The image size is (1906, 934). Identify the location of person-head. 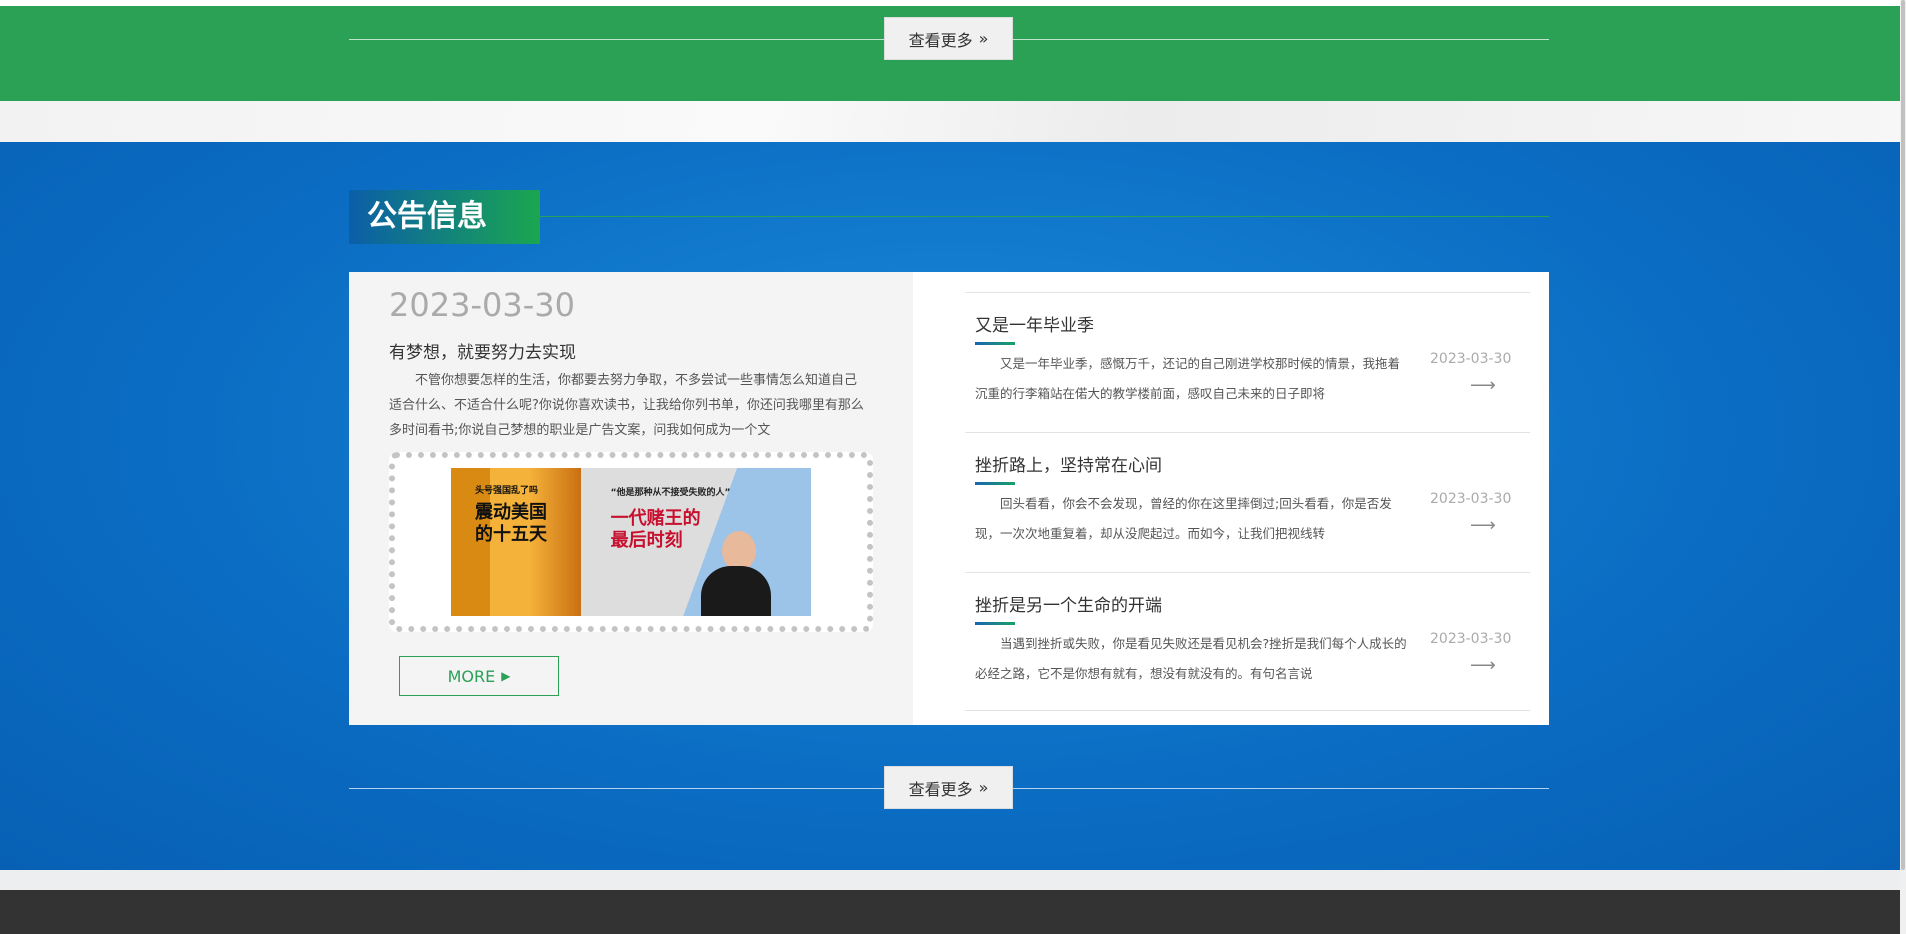
(739, 551).